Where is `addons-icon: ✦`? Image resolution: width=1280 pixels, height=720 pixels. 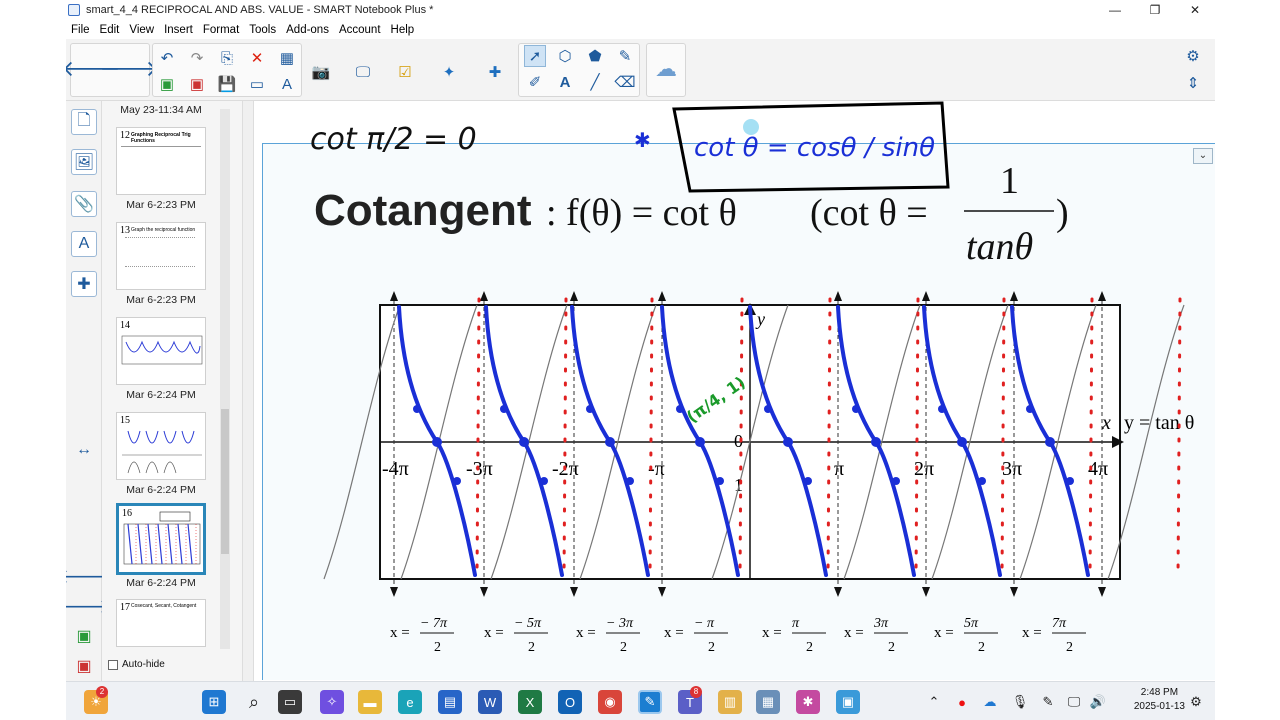
addons-icon: ✦ is located at coordinates (449, 72).